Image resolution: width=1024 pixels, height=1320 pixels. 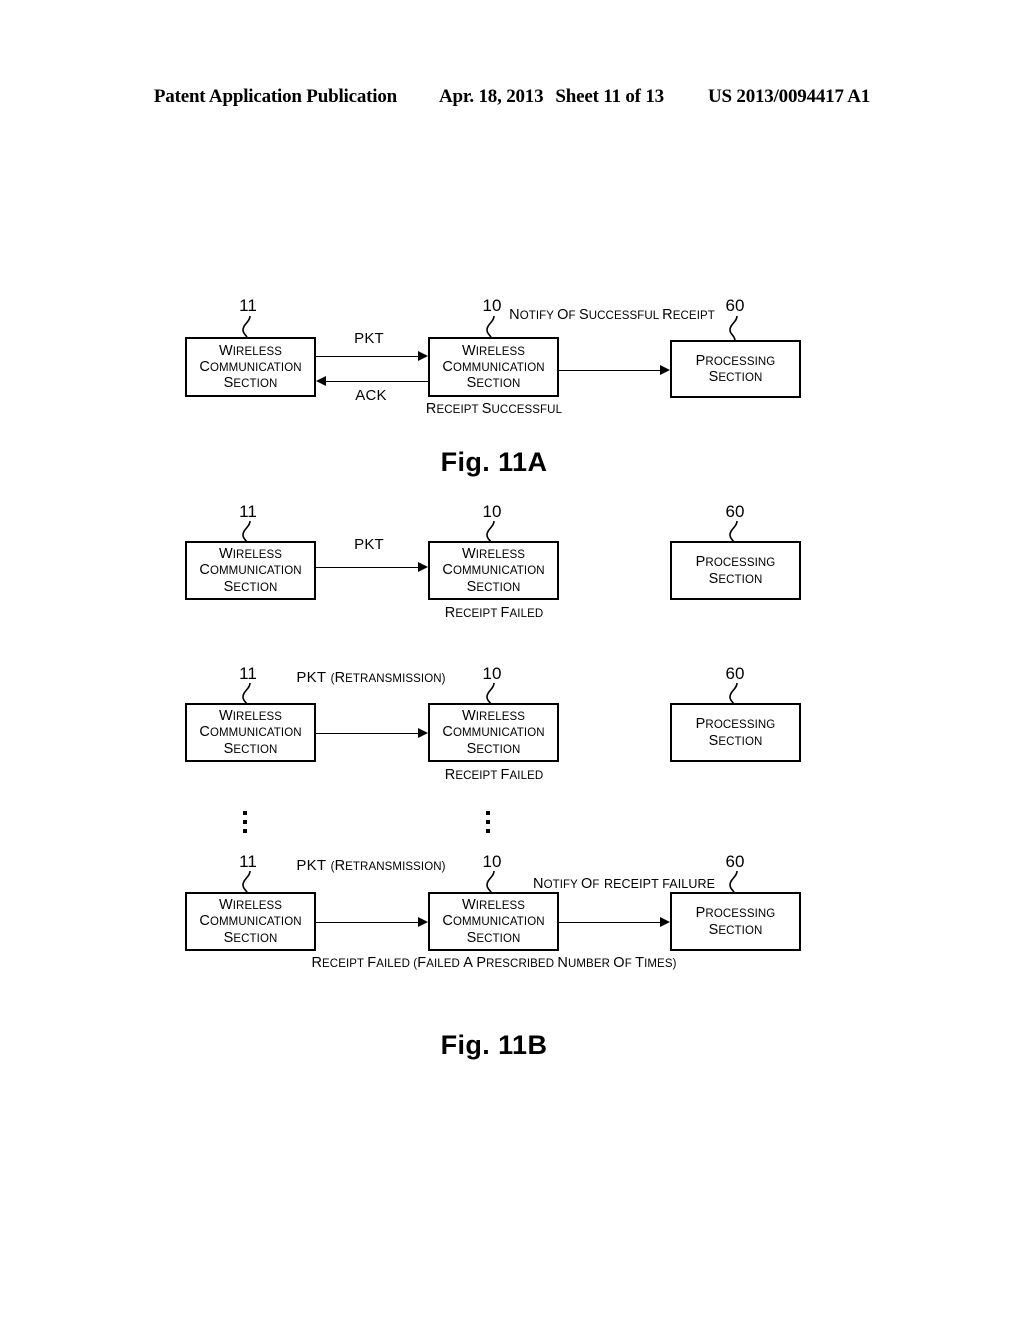 I want to click on figure-caption-11a: Fig. 11A, so click(x=494, y=462).